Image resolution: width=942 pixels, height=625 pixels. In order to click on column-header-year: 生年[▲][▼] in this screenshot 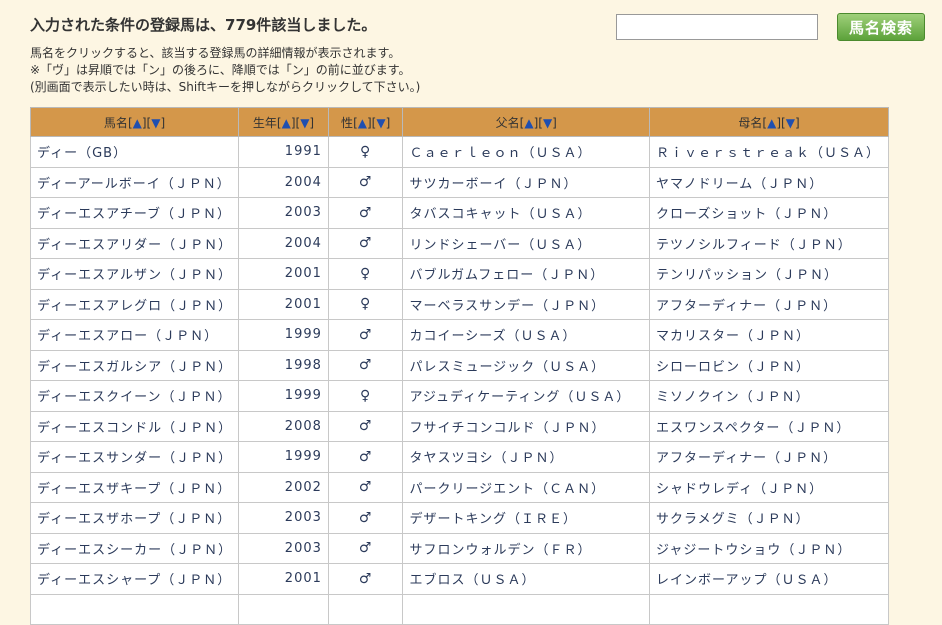, I will do `click(283, 122)`.